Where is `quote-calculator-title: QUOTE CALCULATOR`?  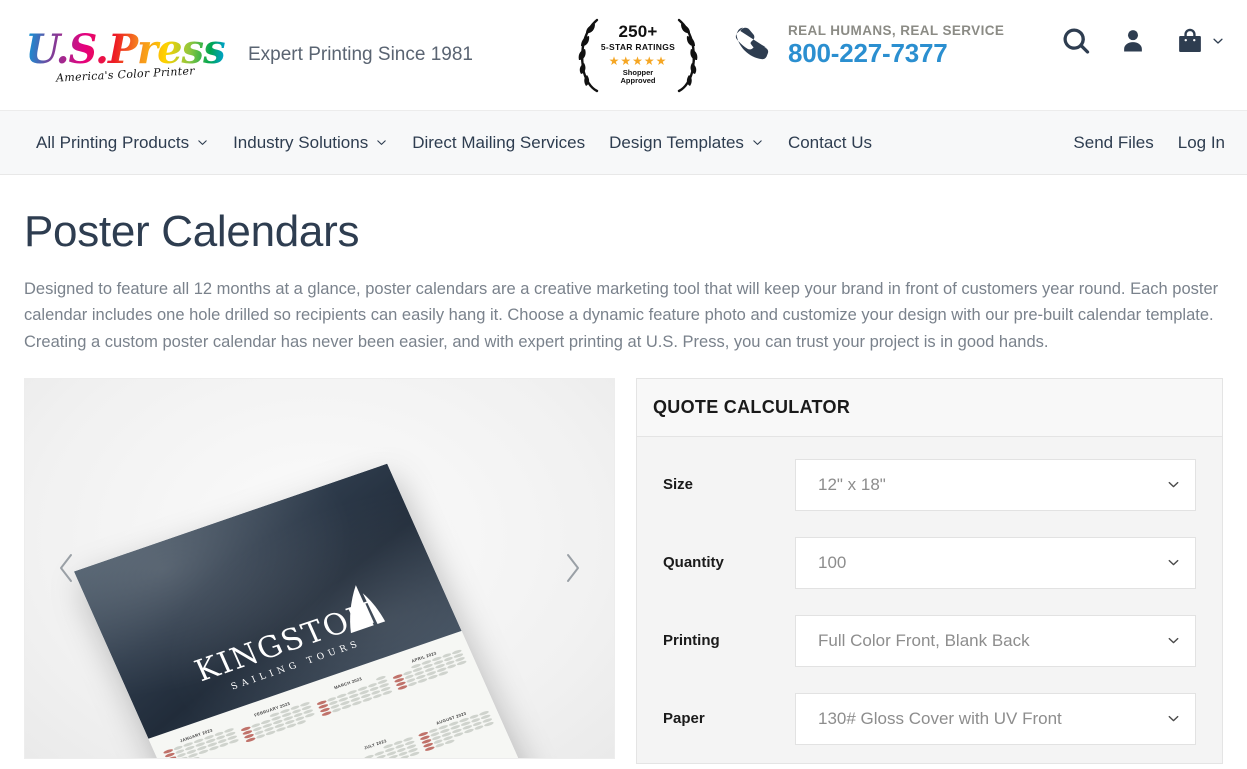
quote-calculator-title: QUOTE CALCULATOR is located at coordinates (752, 406).